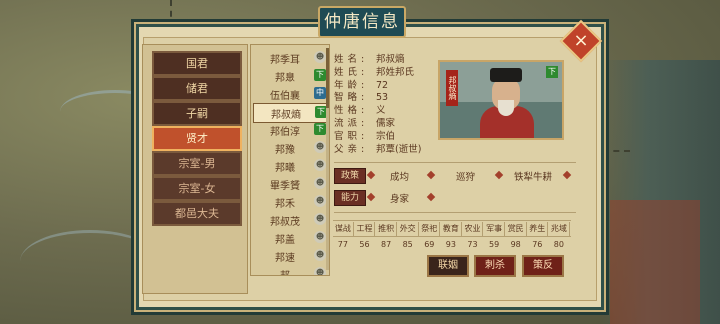  What do you see at coordinates (351, 72) in the screenshot?
I see `info-label: 姓氏:` at bounding box center [351, 72].